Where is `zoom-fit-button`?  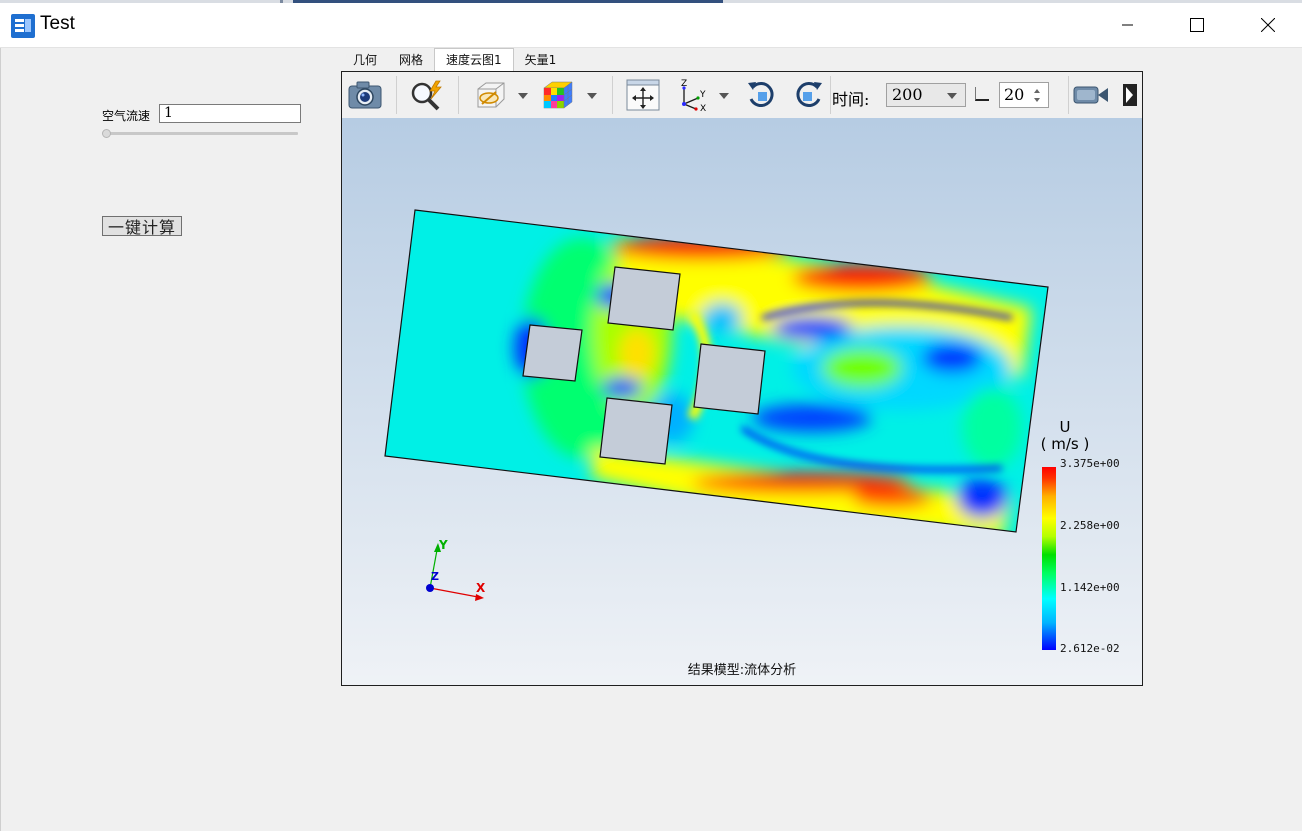
zoom-fit-button is located at coordinates (426, 95).